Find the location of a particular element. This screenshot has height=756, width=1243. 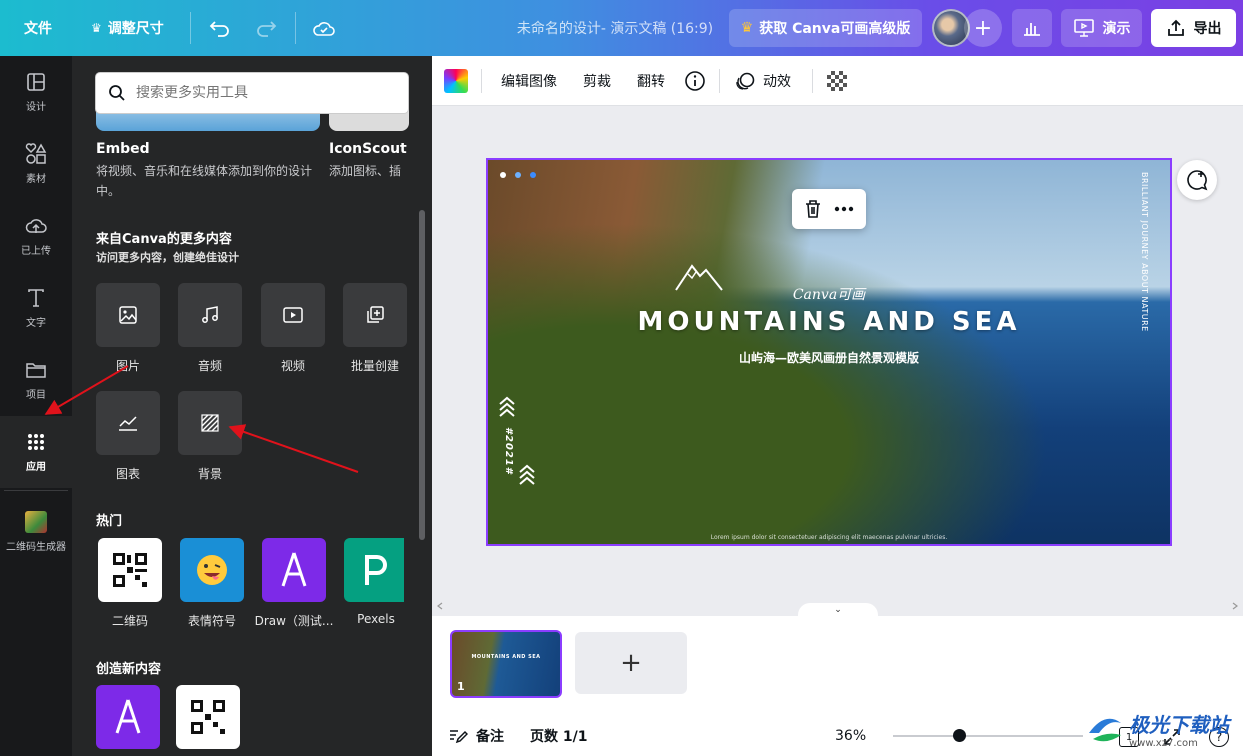

undo-button is located at coordinates (220, 28).